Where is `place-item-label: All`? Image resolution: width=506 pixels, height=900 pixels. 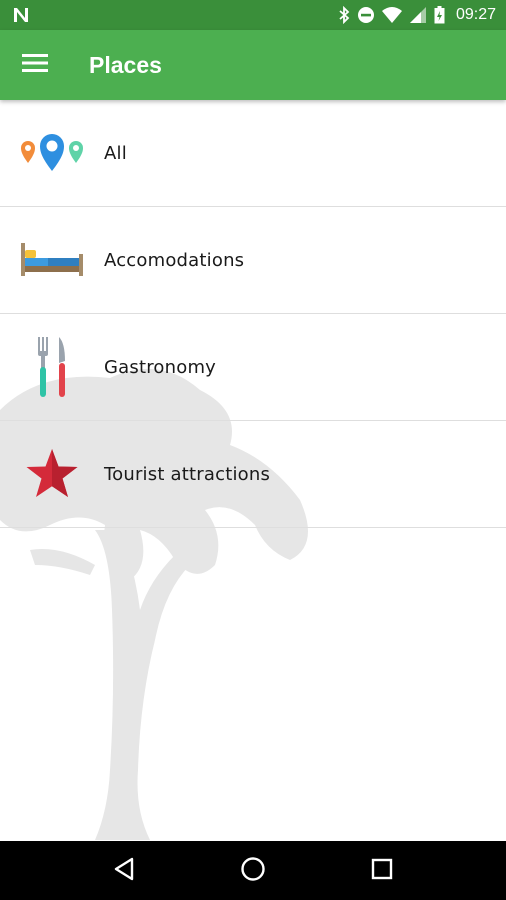
place-item-label: All is located at coordinates (115, 153).